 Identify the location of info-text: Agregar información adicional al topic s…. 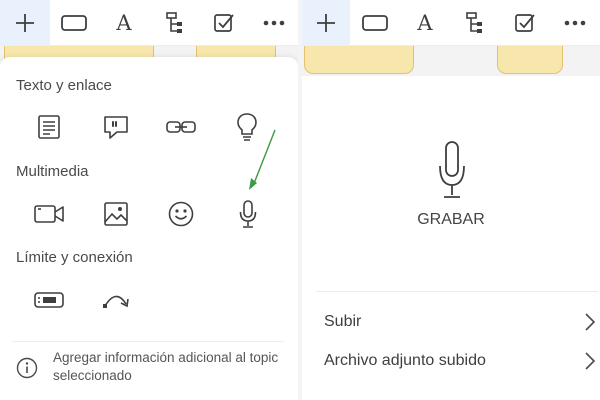
(166, 366).